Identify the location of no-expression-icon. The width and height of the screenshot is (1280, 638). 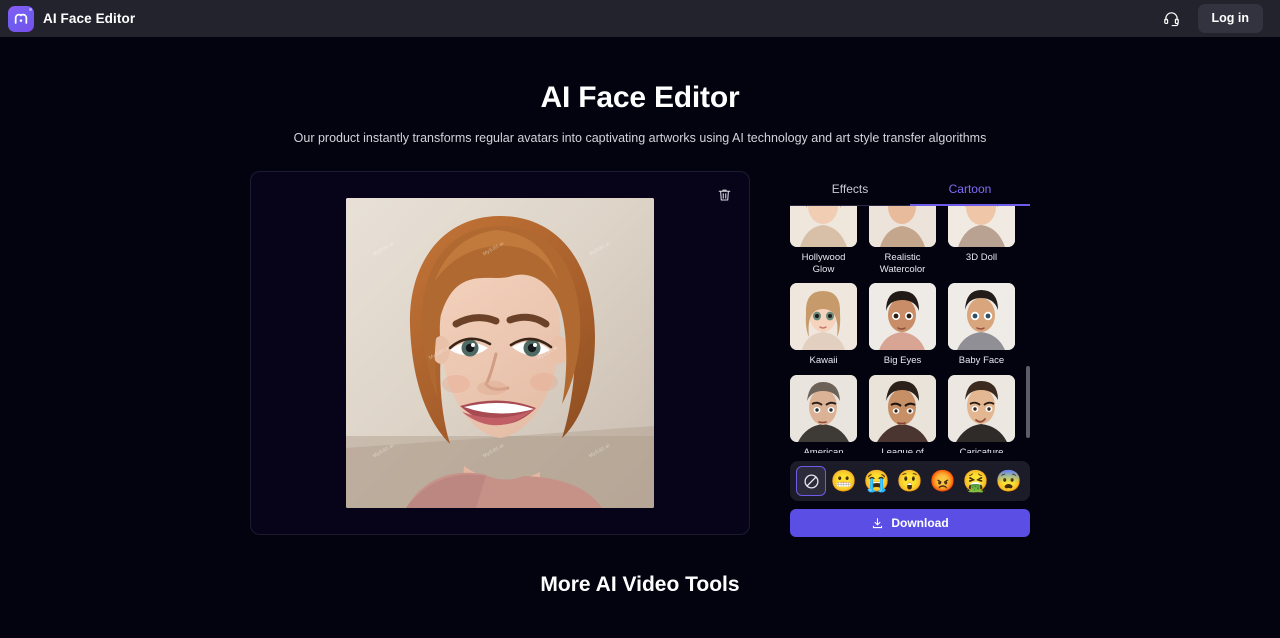
(811, 481).